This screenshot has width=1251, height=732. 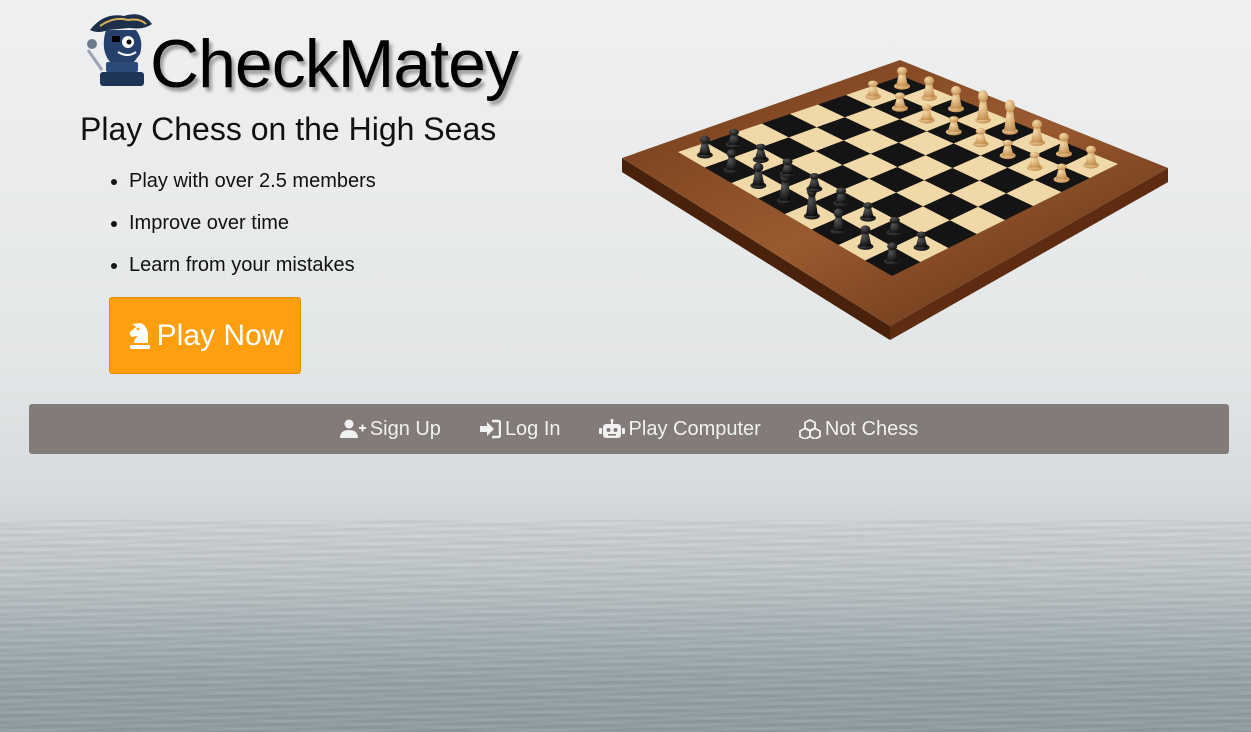 What do you see at coordinates (252, 271) in the screenshot?
I see `feature-item: Learn from your mistakes` at bounding box center [252, 271].